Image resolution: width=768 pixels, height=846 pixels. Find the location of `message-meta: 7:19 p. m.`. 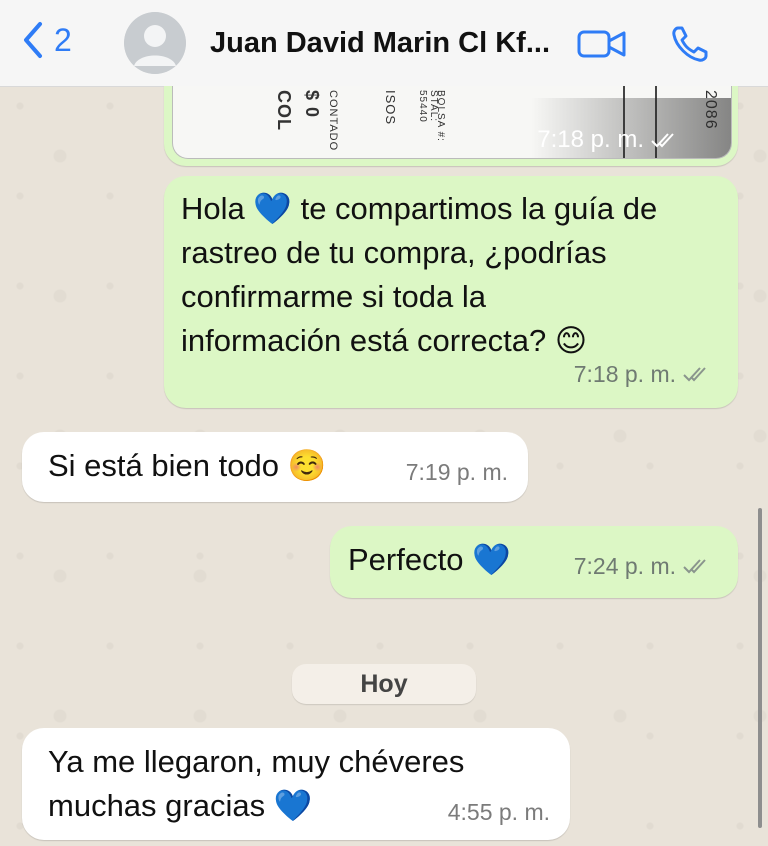

message-meta: 7:19 p. m. is located at coordinates (457, 472).